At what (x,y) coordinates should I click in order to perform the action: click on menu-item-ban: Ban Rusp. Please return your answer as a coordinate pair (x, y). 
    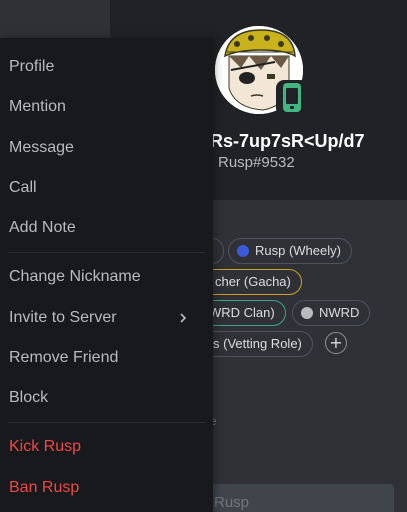
    Looking at the image, I should click on (106, 488).